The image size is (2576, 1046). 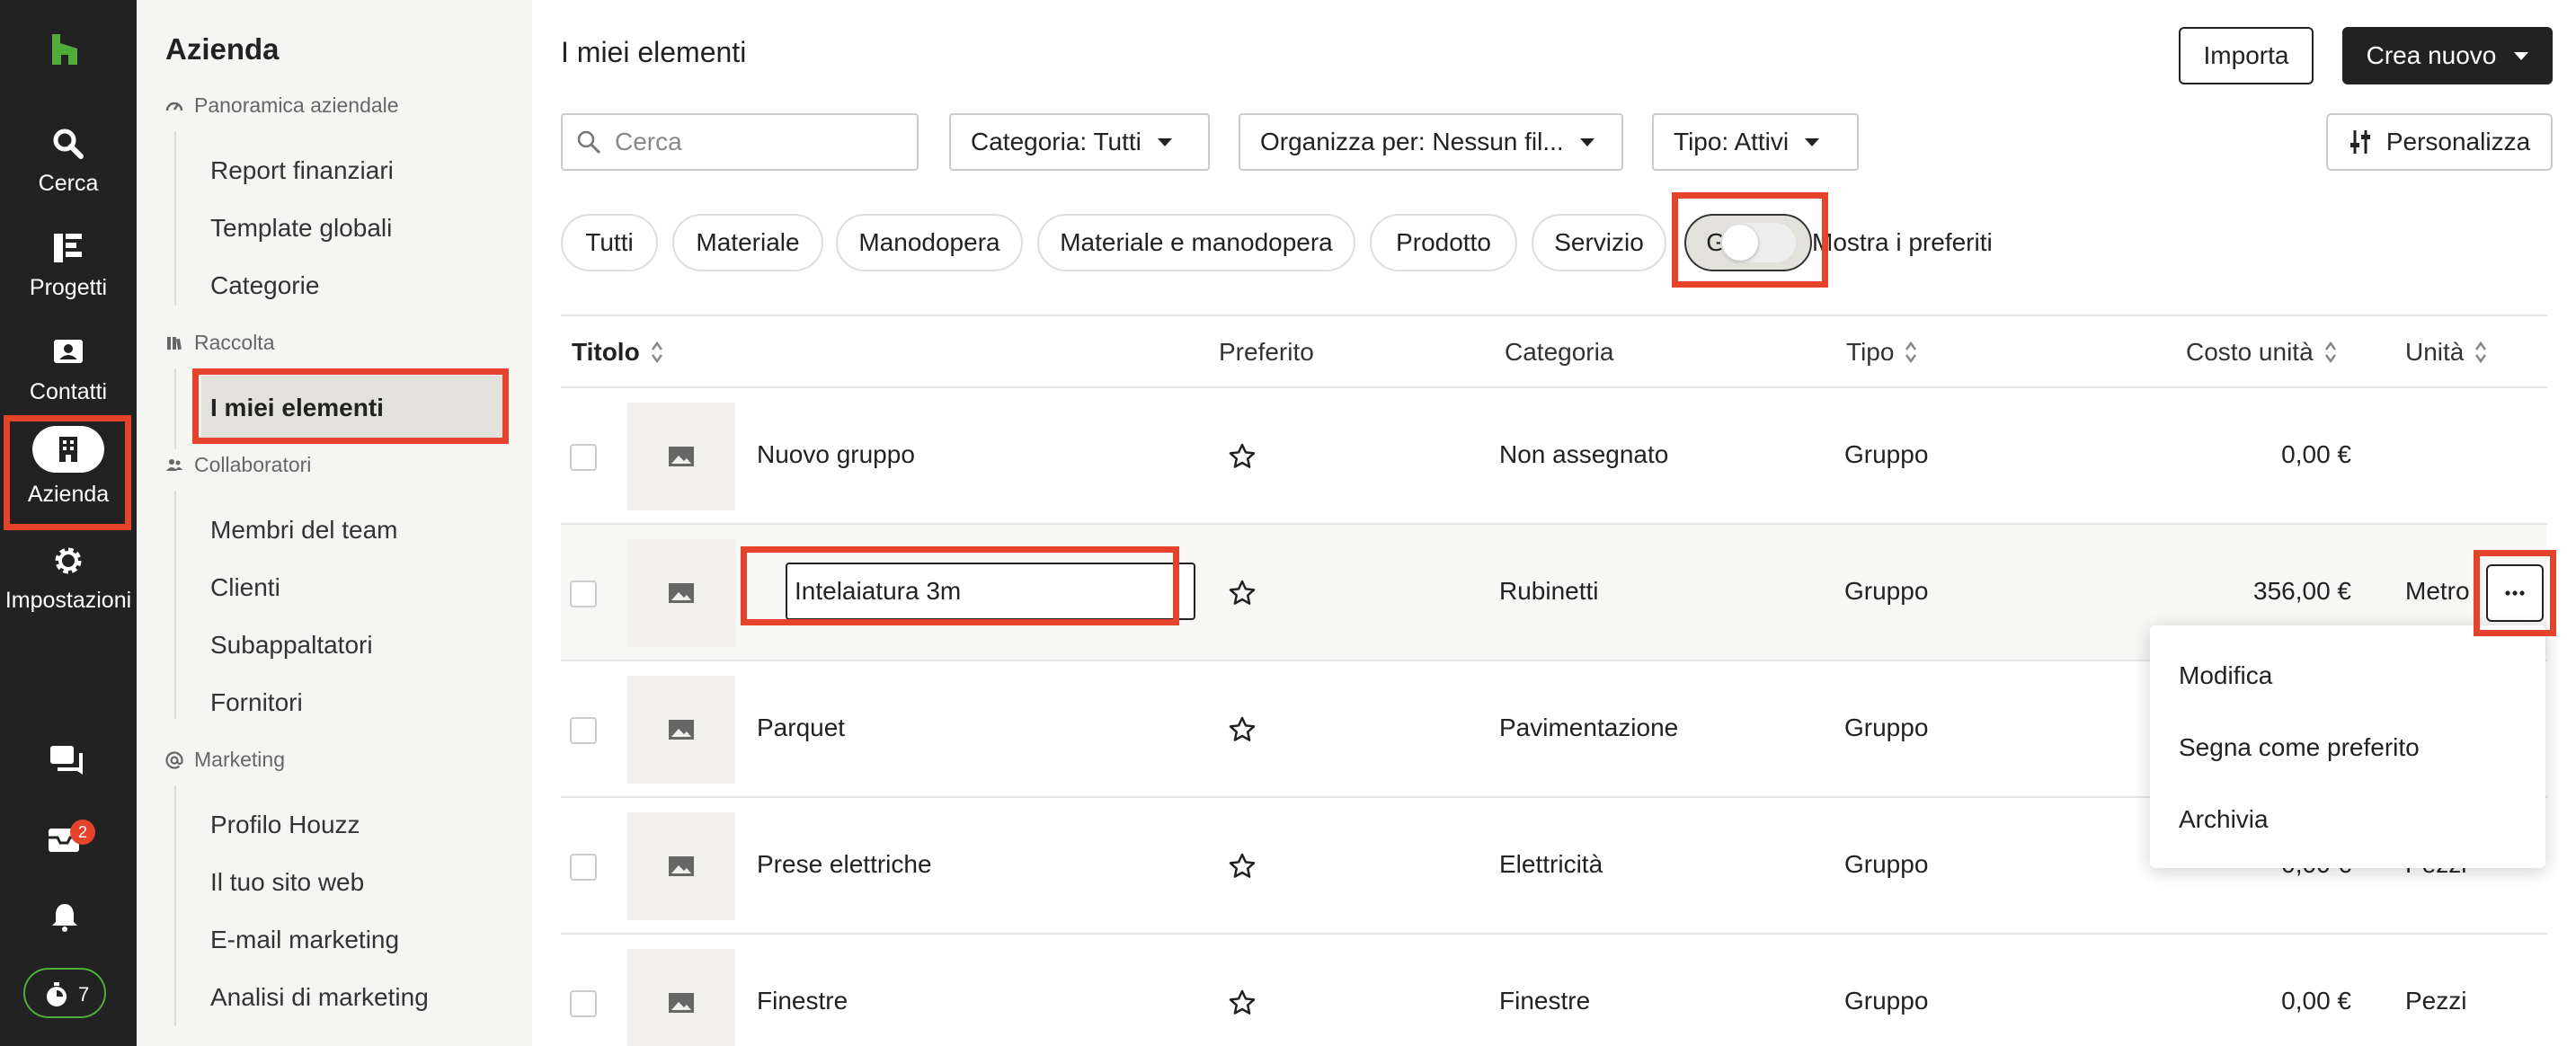 I want to click on sidebar-item-global-templates: Template globali, so click(x=301, y=229).